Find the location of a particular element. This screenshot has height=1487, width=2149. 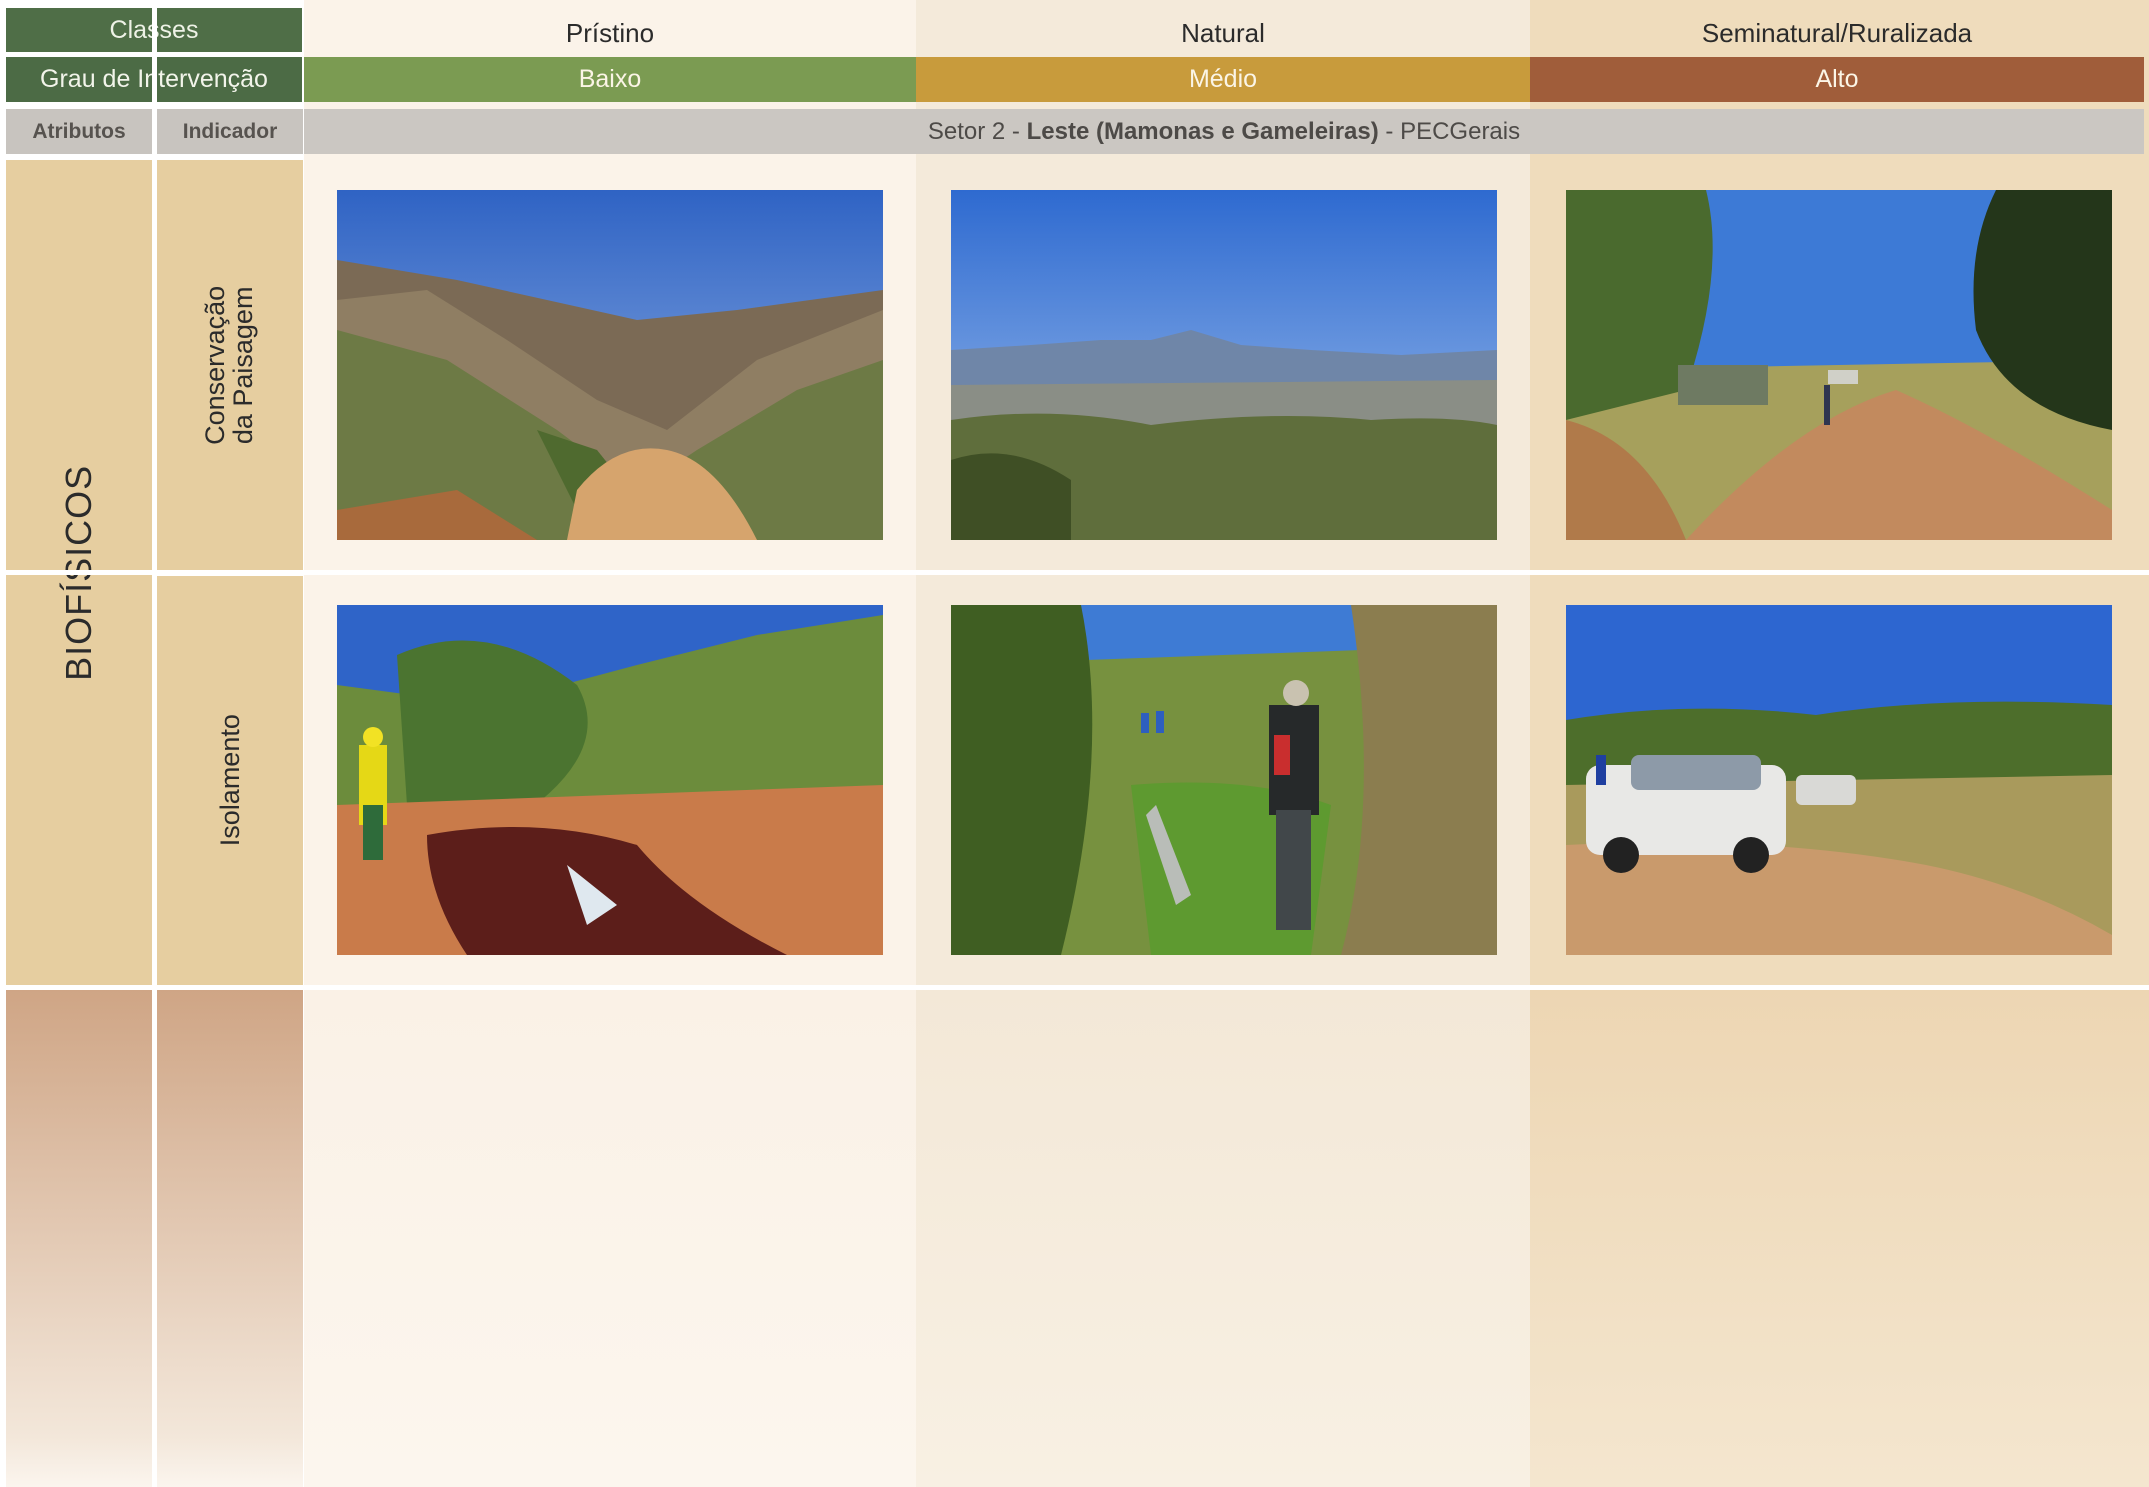

mountain-horizon-photo is located at coordinates (1224, 365).